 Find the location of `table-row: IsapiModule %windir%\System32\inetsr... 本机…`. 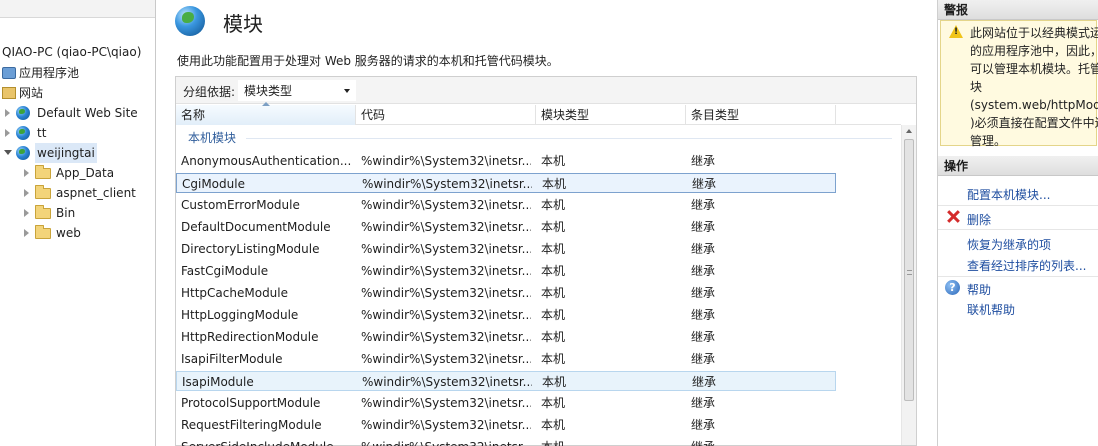

table-row: IsapiModule %windir%\System32\inetsr... 本机… is located at coordinates (506, 381).